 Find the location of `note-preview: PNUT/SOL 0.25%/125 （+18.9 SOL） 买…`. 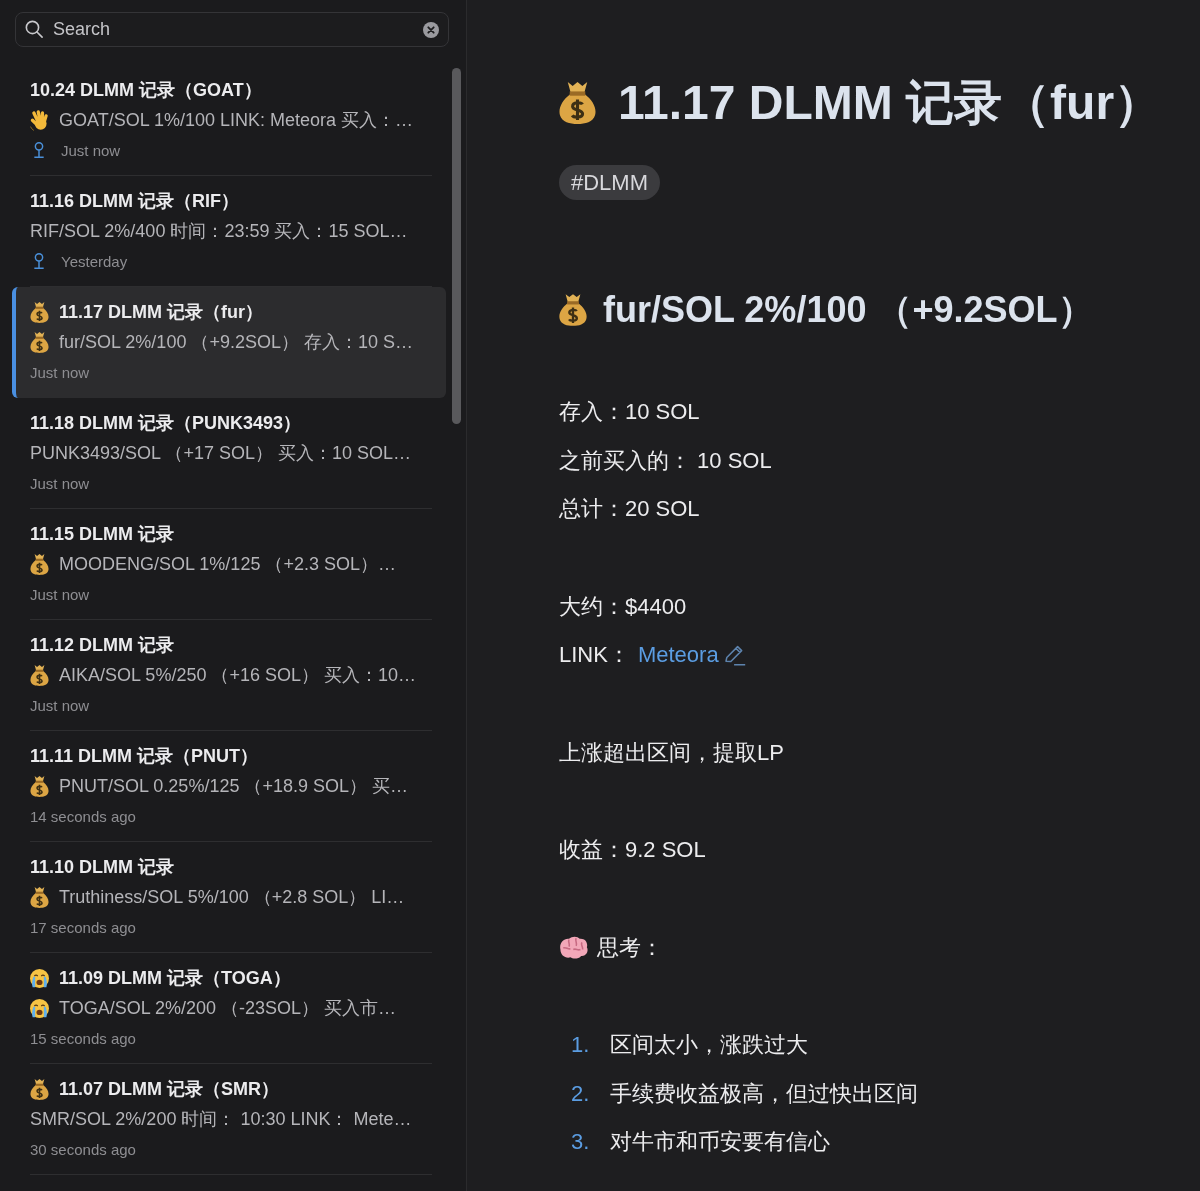

note-preview: PNUT/SOL 0.25%/125 （+18.9 SOL） 买… is located at coordinates (233, 786).